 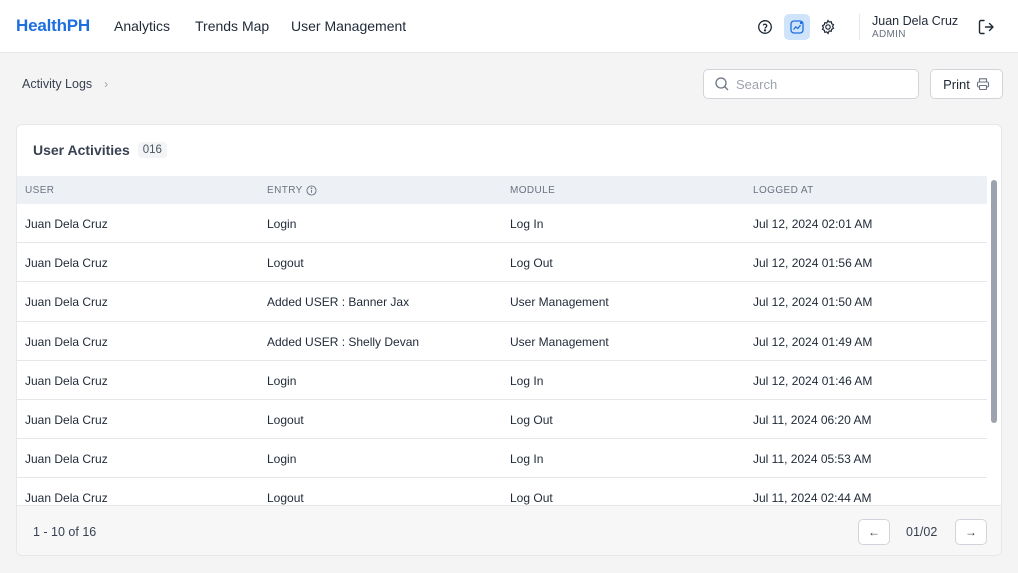 What do you see at coordinates (53, 26) in the screenshot?
I see `brand-logo: HealthPH` at bounding box center [53, 26].